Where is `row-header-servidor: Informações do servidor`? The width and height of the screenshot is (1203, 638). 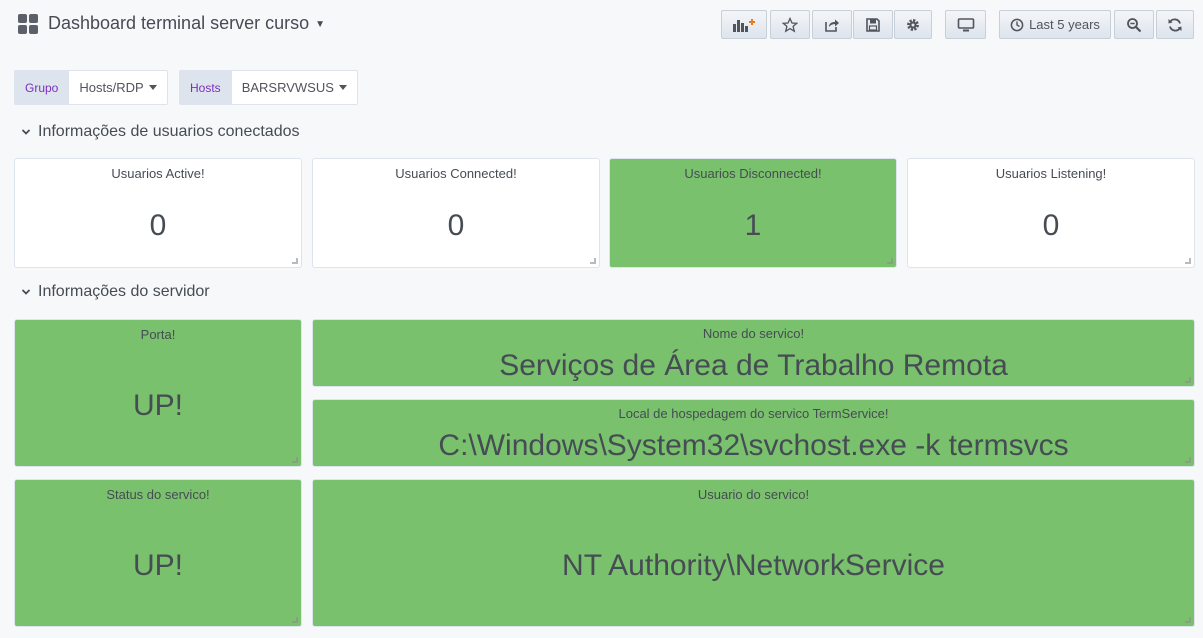
row-header-servidor: Informações do servidor is located at coordinates (115, 292).